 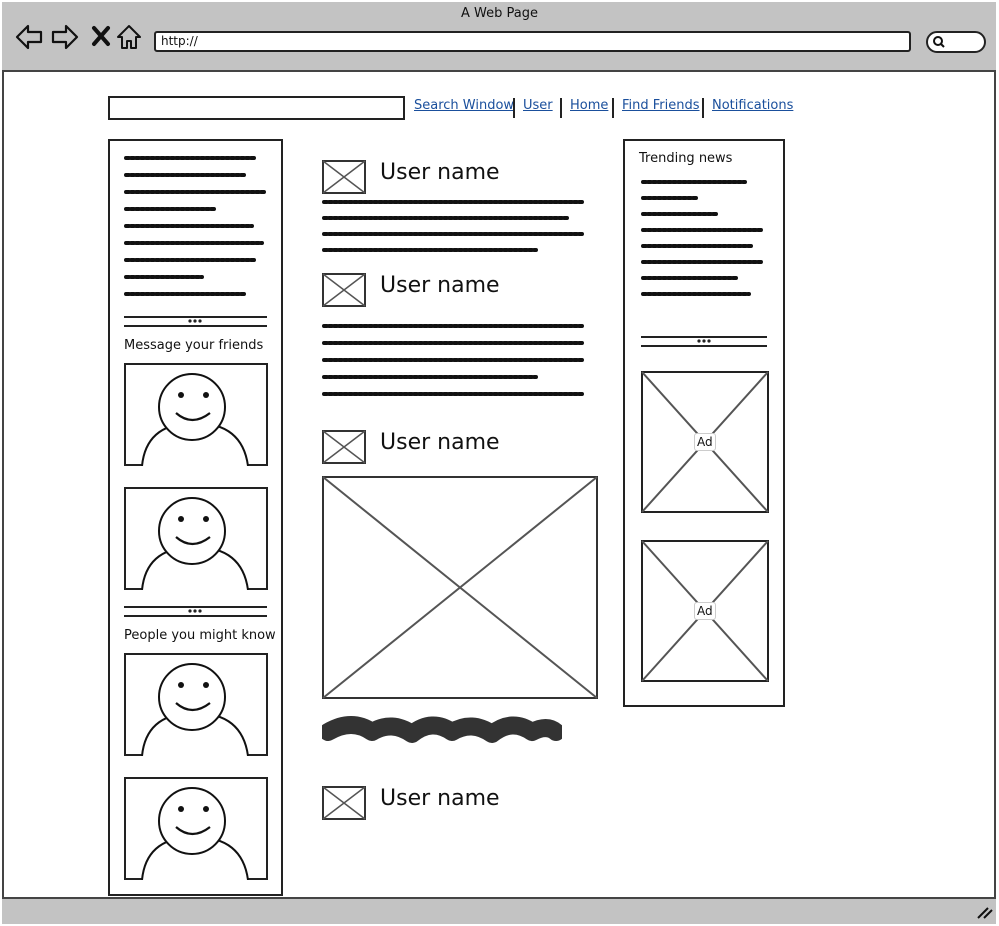 What do you see at coordinates (440, 442) in the screenshot?
I see `post-3-user-name: User name` at bounding box center [440, 442].